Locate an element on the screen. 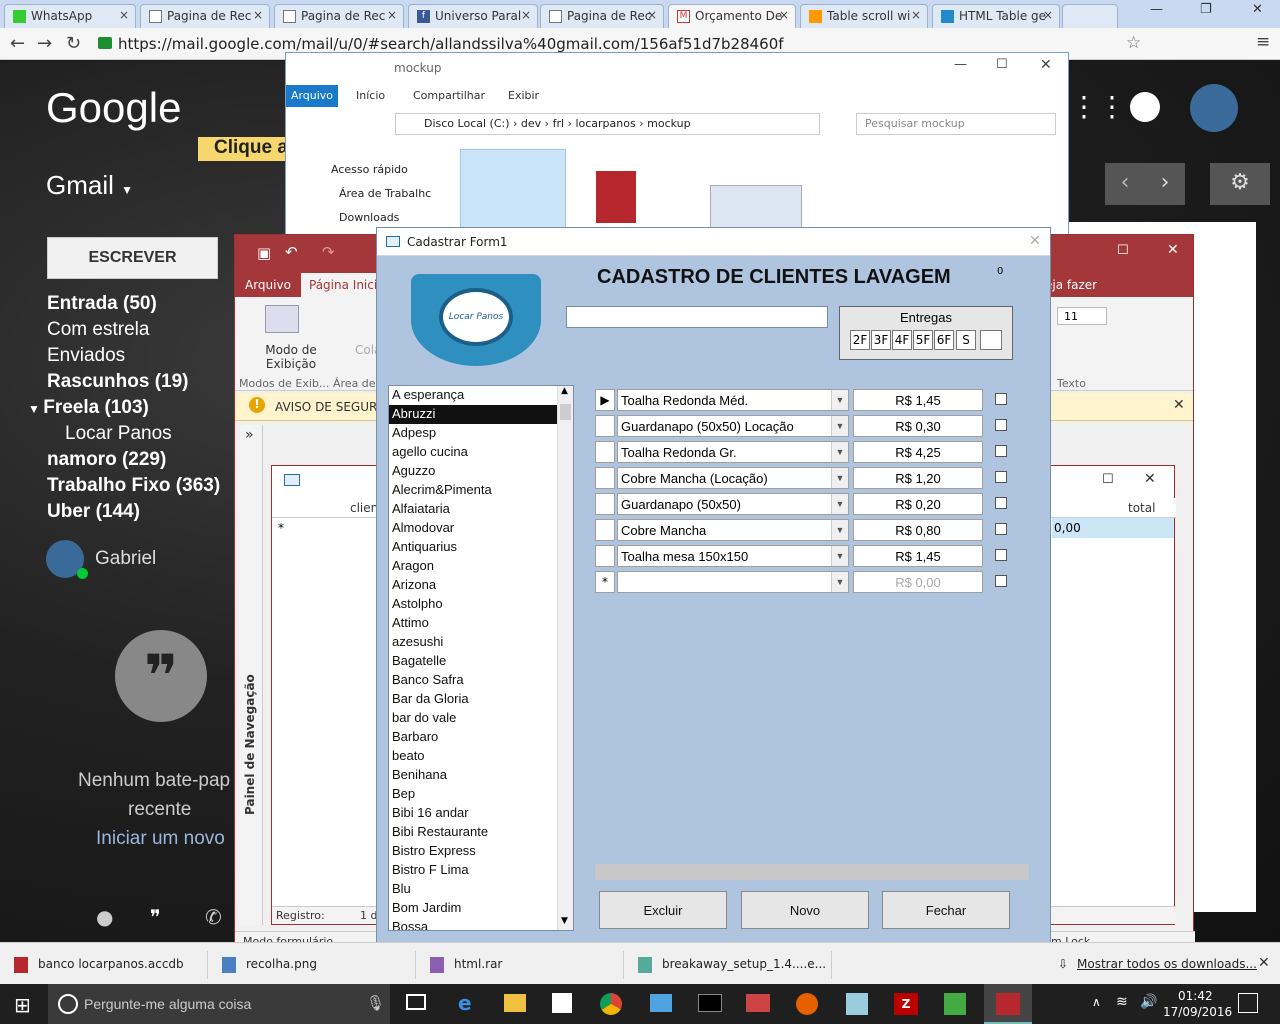 The image size is (1280, 1024). entrega-5f: 5F is located at coordinates (923, 340).